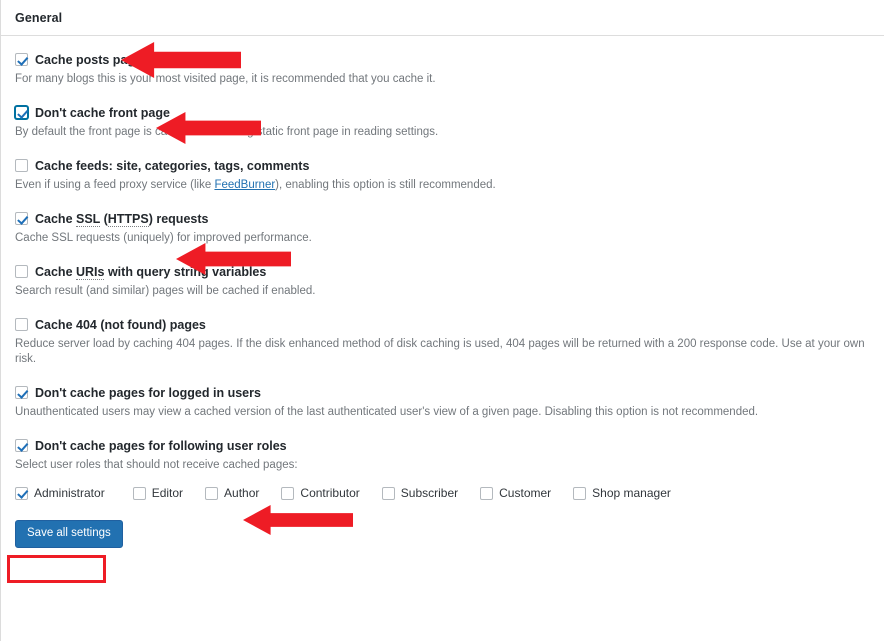 This screenshot has height=641, width=884. I want to click on checkbox-dont-cache-front-page, so click(21, 112).